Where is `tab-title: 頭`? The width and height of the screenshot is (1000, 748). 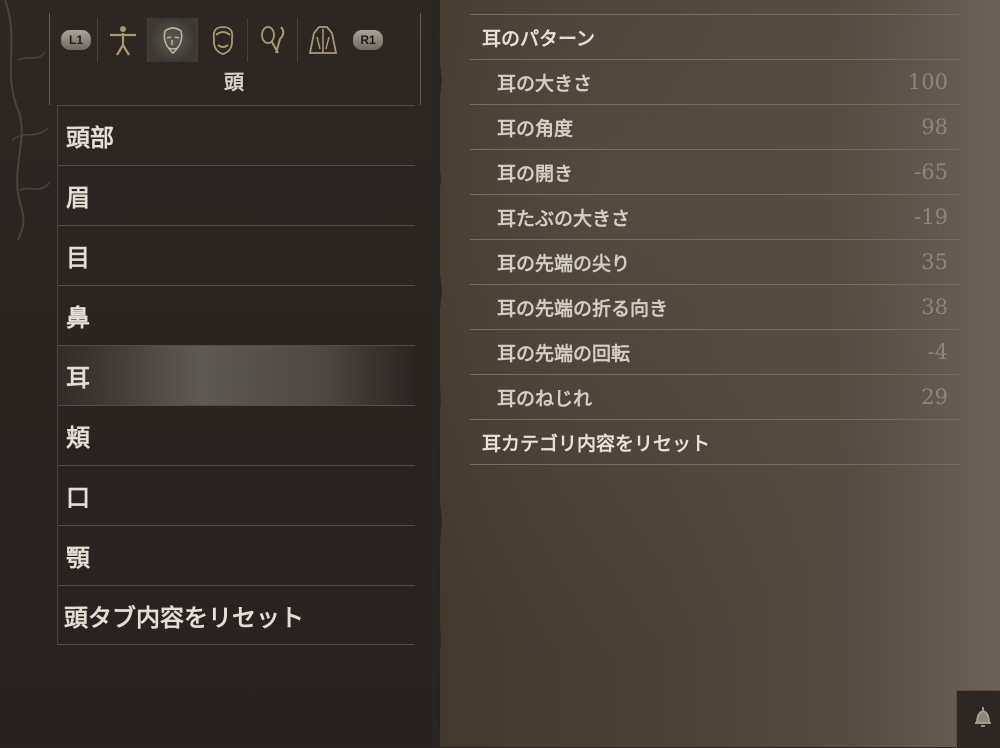
tab-title: 頭 is located at coordinates (234, 82).